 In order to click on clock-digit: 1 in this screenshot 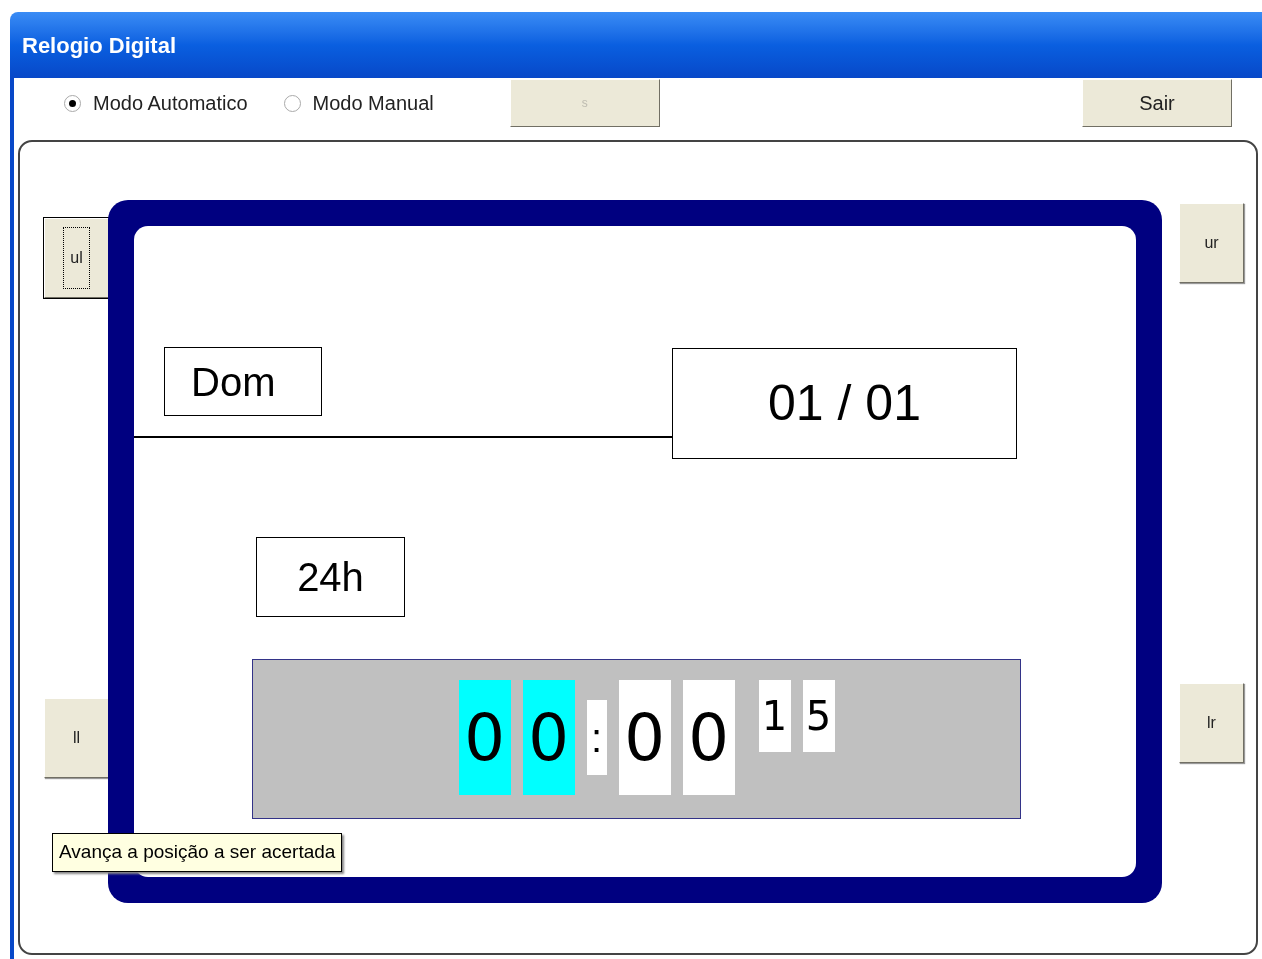, I will do `click(774, 716)`.